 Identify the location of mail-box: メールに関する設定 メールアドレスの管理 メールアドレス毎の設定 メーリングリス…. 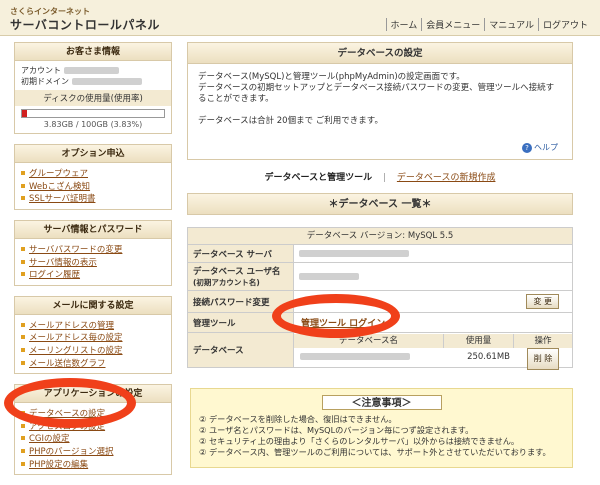
(93, 334).